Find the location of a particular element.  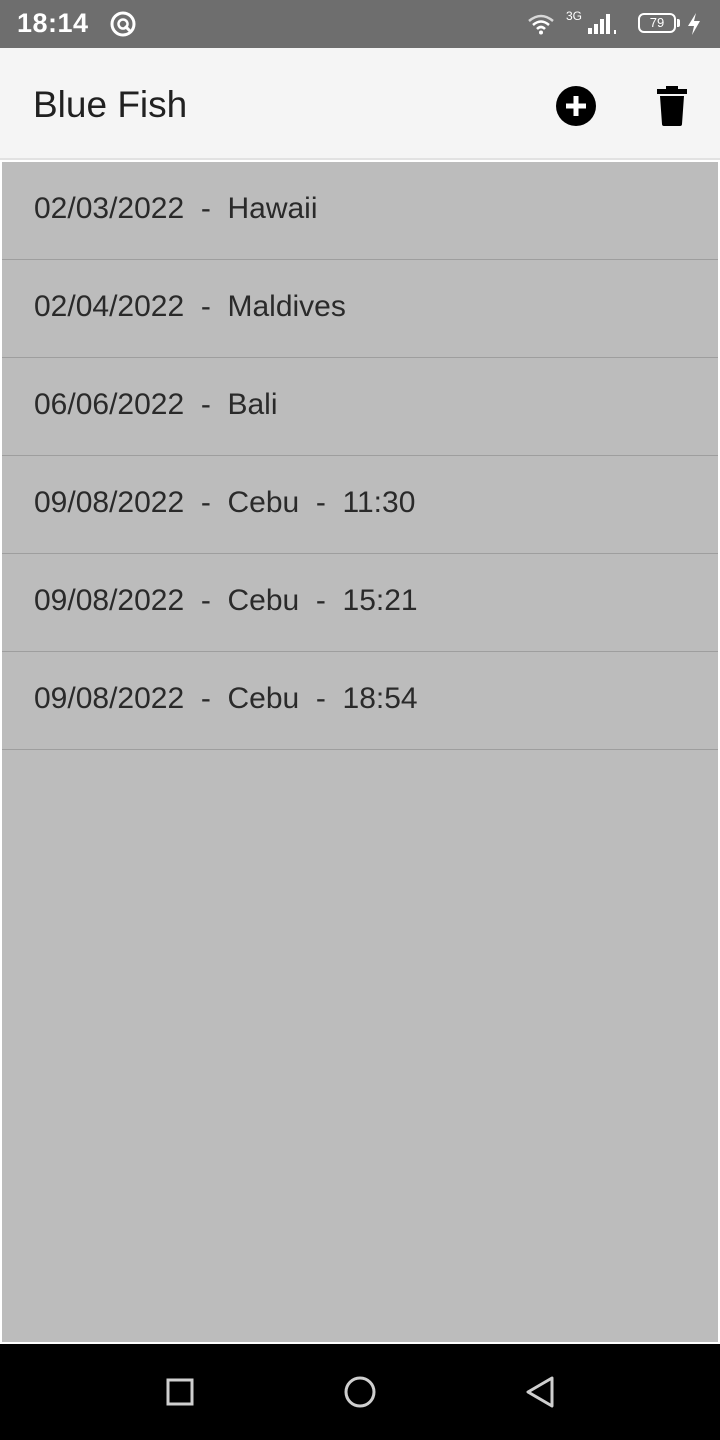

status-indicators: 3G 79 is located at coordinates (620, 24).